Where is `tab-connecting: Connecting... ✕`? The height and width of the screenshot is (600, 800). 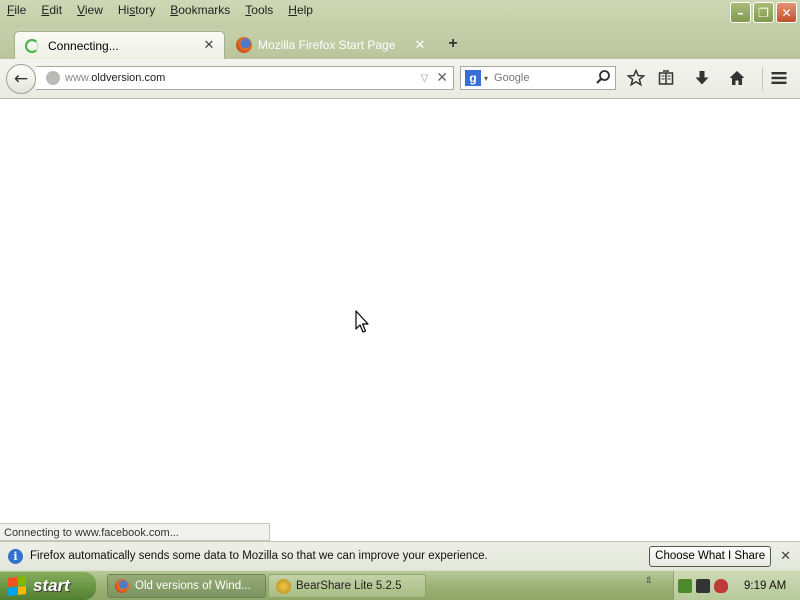
tab-connecting: Connecting... ✕ is located at coordinates (119, 45).